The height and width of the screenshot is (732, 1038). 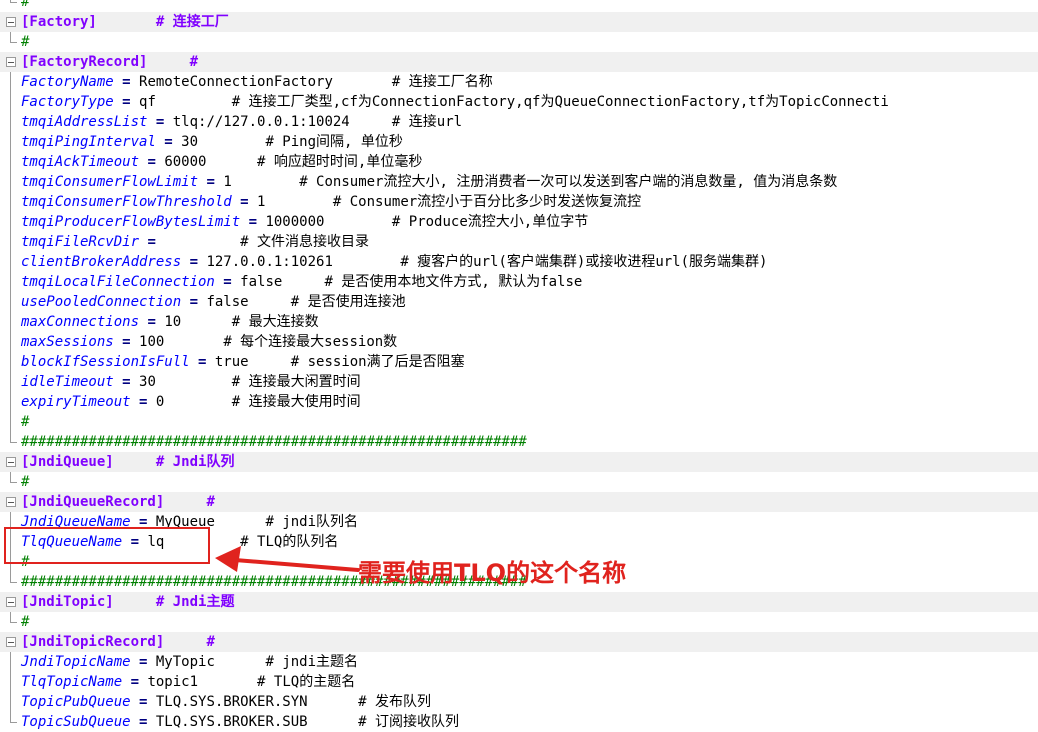 What do you see at coordinates (519, 342) in the screenshot?
I see `config-entry-line: maxSessions = 100 # 每个连接最大session数` at bounding box center [519, 342].